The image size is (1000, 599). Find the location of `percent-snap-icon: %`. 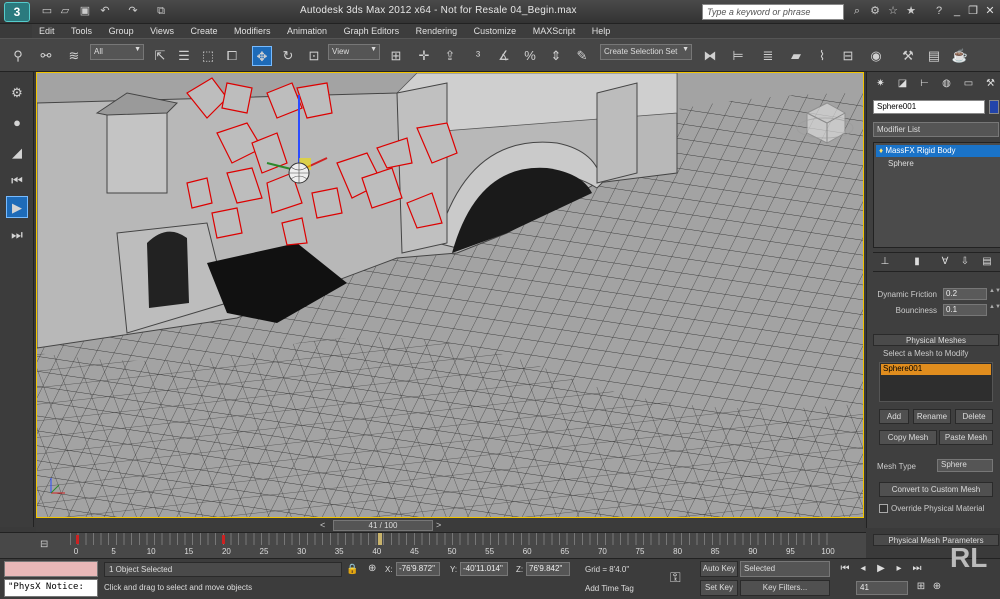

percent-snap-icon: % is located at coordinates (530, 56).